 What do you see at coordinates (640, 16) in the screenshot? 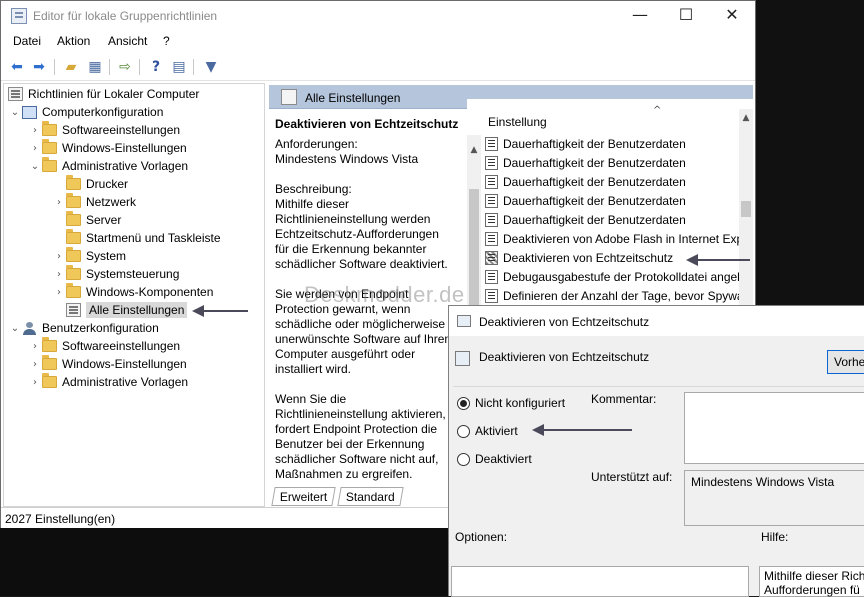
I see `minimize-button: —` at bounding box center [640, 16].